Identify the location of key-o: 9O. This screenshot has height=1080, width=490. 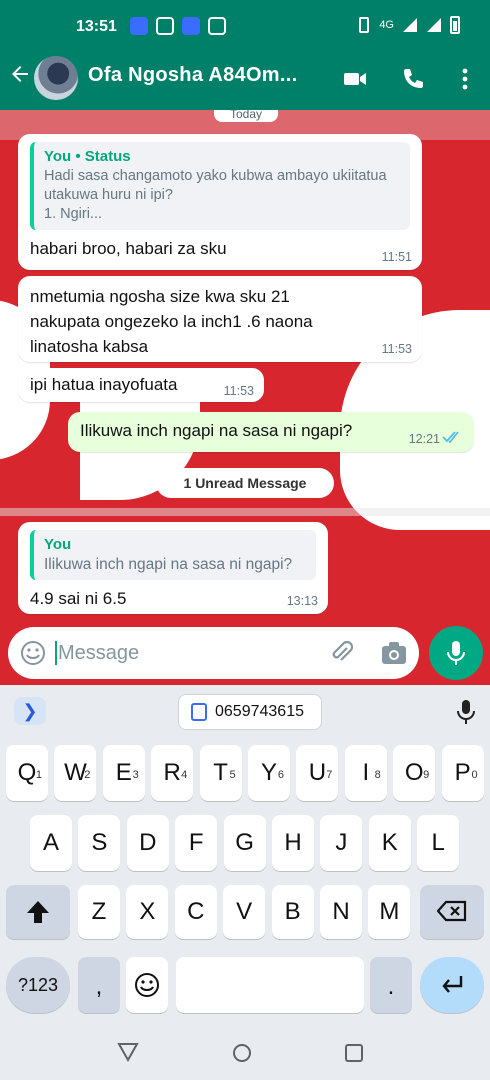
(414, 773).